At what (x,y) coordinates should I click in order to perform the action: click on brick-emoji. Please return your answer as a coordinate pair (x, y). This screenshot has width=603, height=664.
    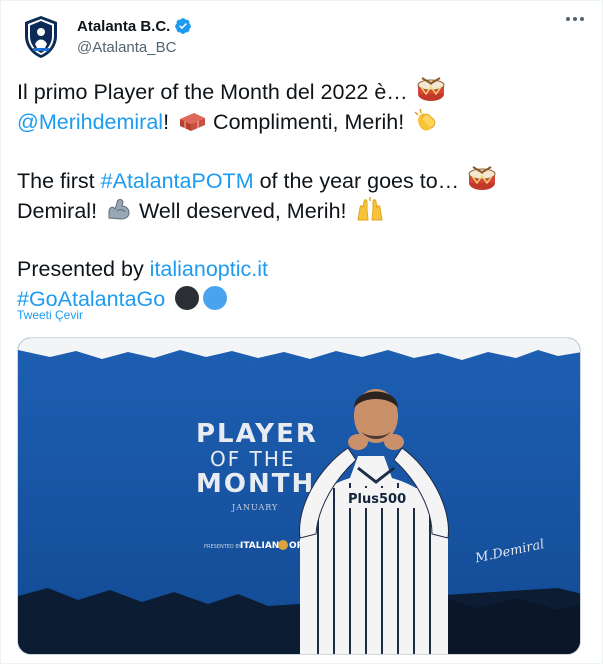
    Looking at the image, I should click on (193, 122).